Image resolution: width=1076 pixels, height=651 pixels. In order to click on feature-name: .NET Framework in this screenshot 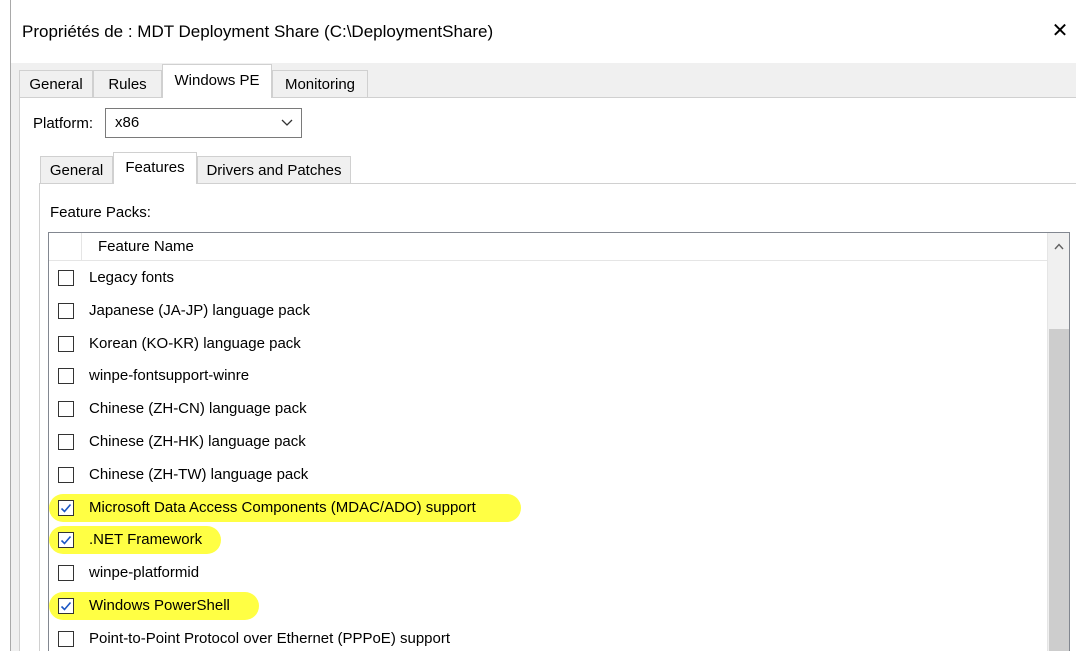, I will do `click(146, 540)`.